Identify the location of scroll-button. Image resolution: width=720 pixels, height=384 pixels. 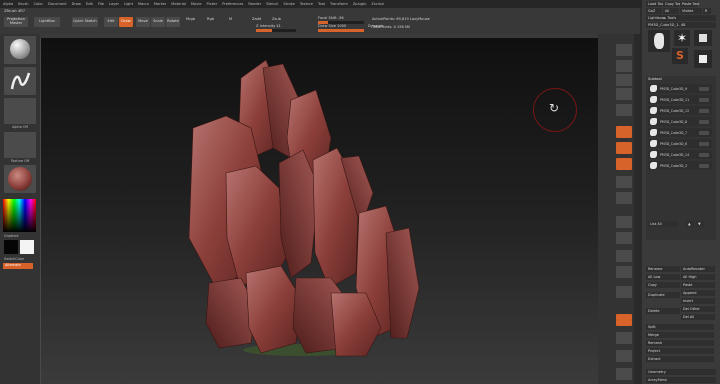
(624, 66).